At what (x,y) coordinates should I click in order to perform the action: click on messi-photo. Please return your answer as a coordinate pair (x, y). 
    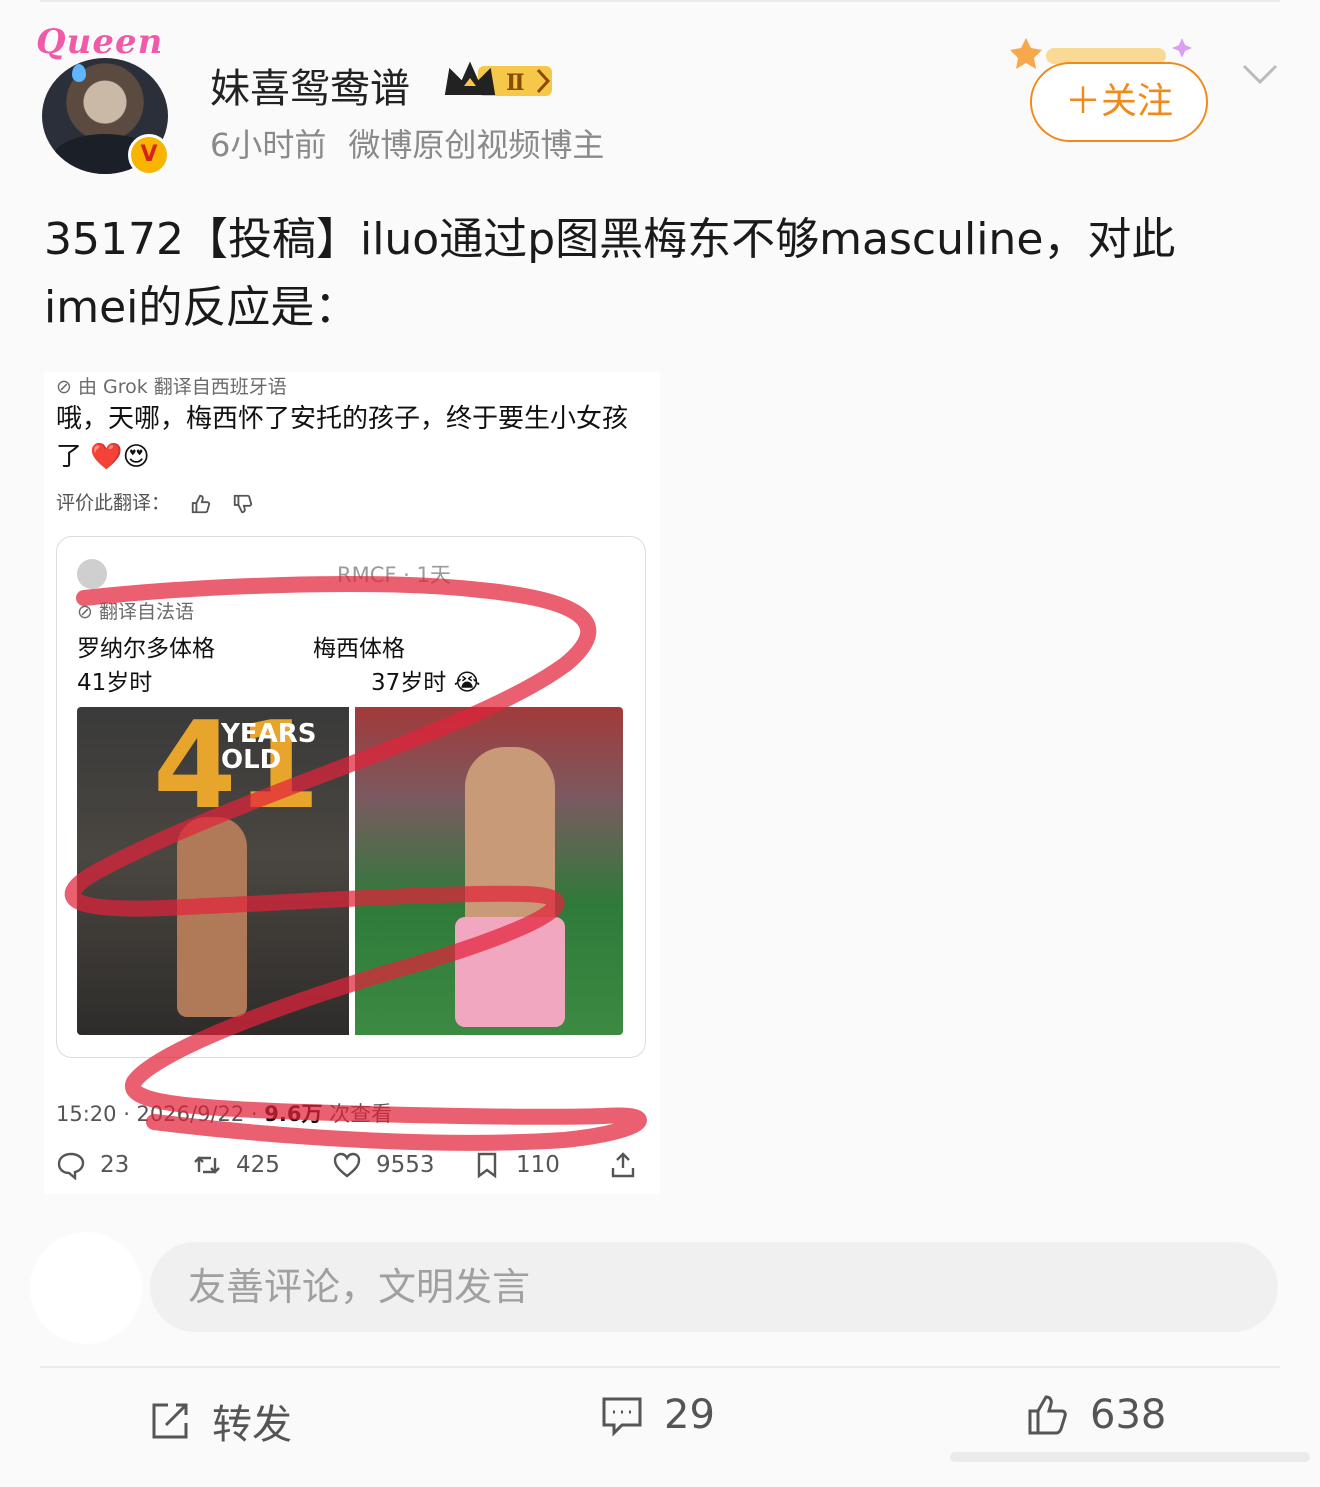
    Looking at the image, I should click on (489, 871).